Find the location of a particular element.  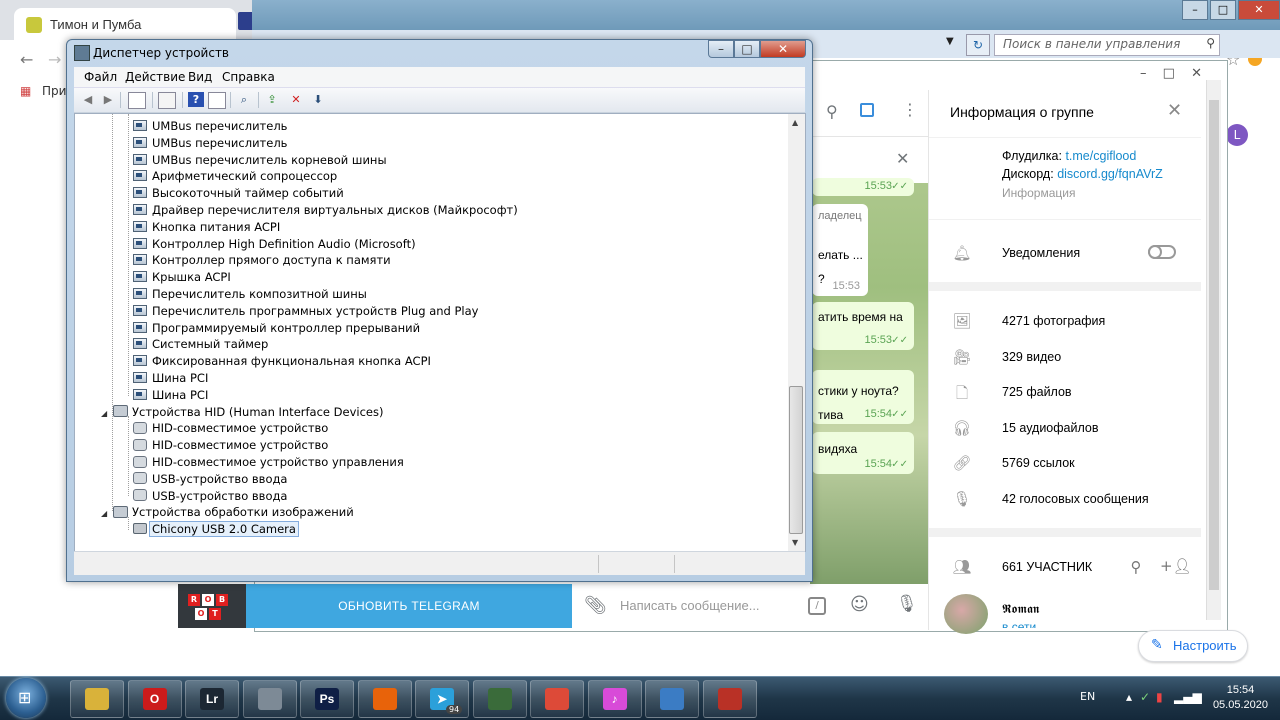

notifications-toggle is located at coordinates (1162, 252).